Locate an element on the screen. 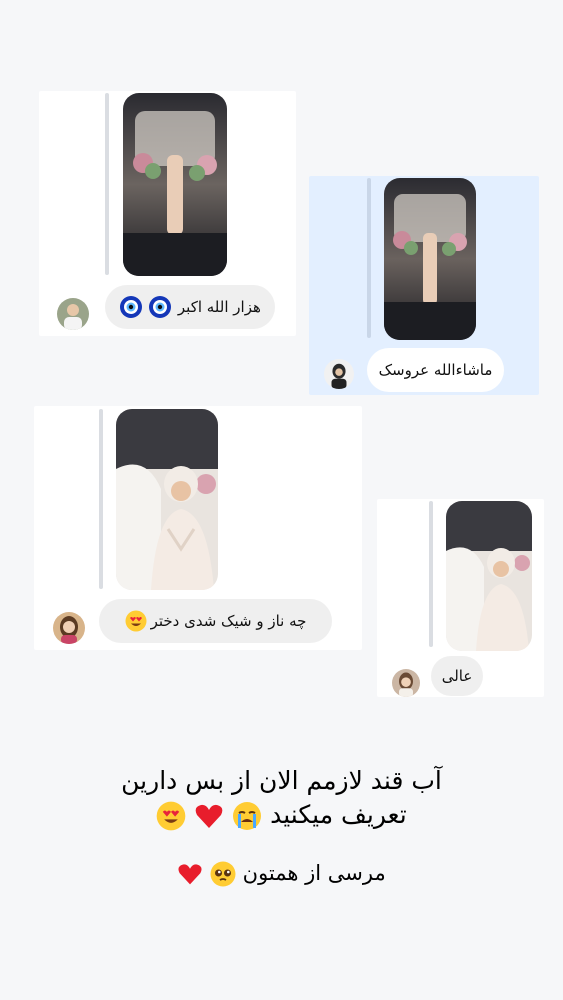 The width and height of the screenshot is (563, 1000). story-caption-2: مرسی از همتون is located at coordinates (281, 873).